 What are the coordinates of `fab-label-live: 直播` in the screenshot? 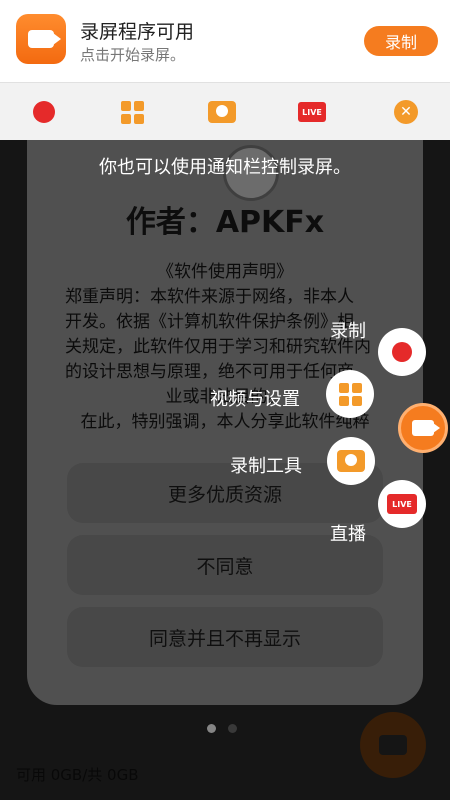 It's located at (348, 534).